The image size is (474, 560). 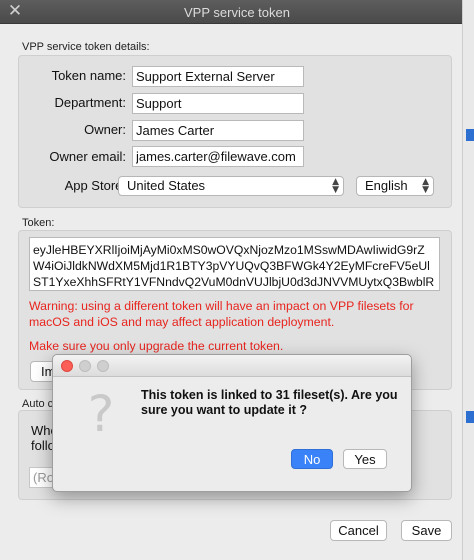 What do you see at coordinates (365, 459) in the screenshot?
I see `yes-button: Yes` at bounding box center [365, 459].